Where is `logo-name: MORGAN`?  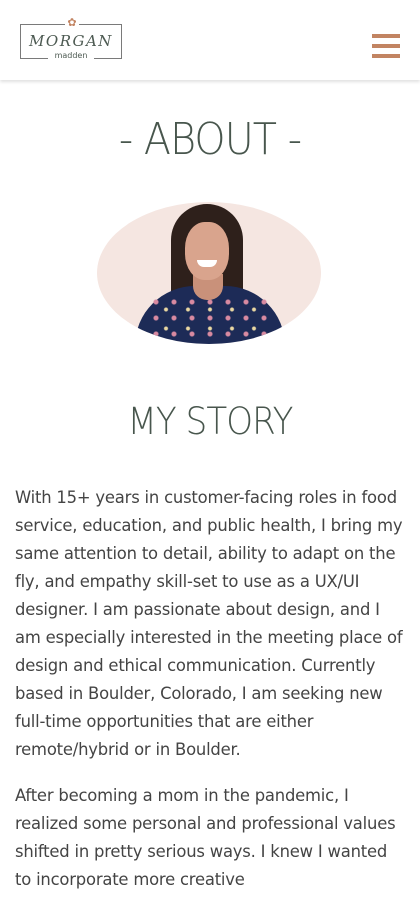 logo-name: MORGAN is located at coordinates (71, 41).